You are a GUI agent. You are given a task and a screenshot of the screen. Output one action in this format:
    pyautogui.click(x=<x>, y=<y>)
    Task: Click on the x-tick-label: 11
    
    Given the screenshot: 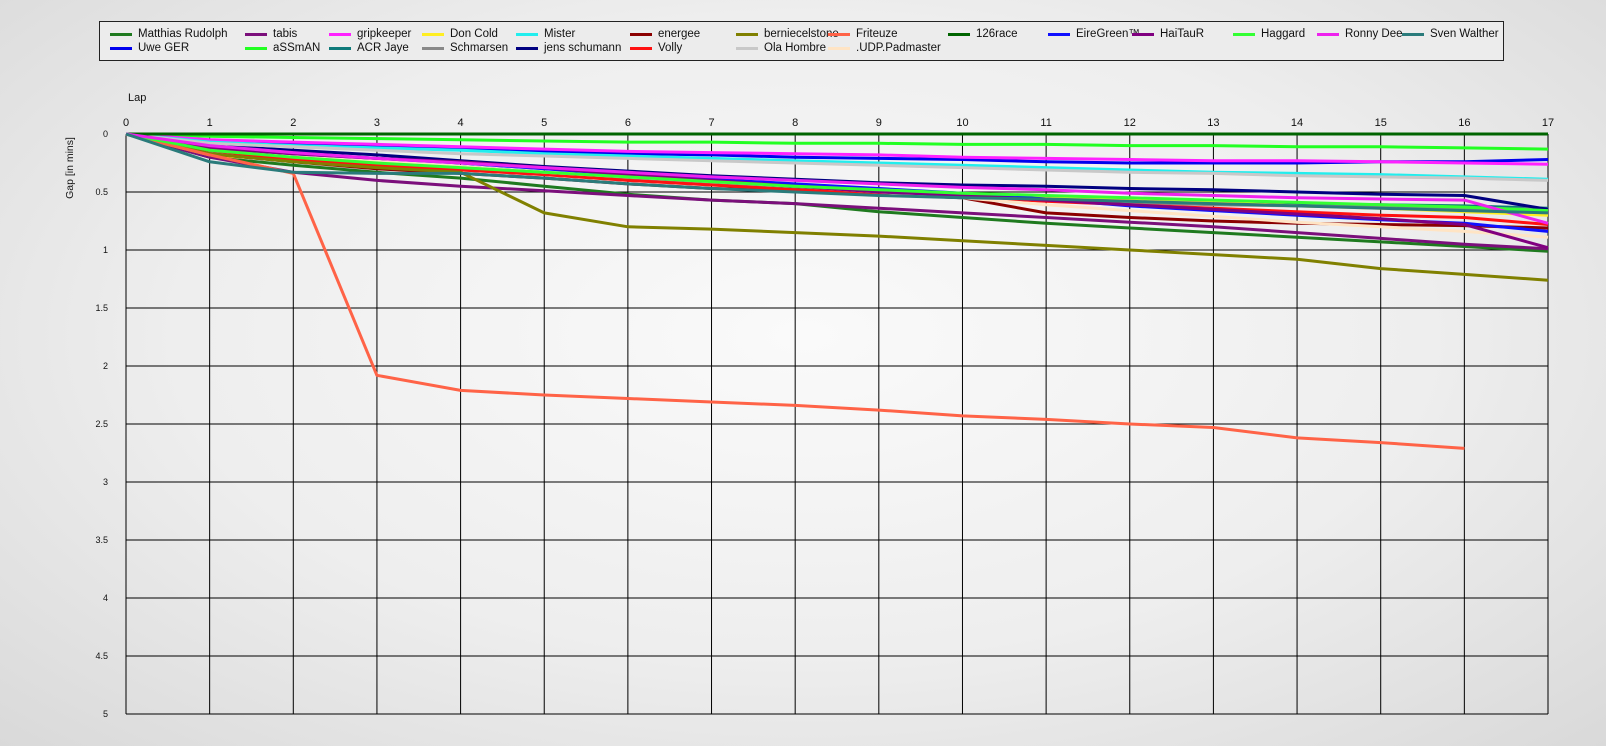 What is the action you would take?
    pyautogui.click(x=1045, y=123)
    